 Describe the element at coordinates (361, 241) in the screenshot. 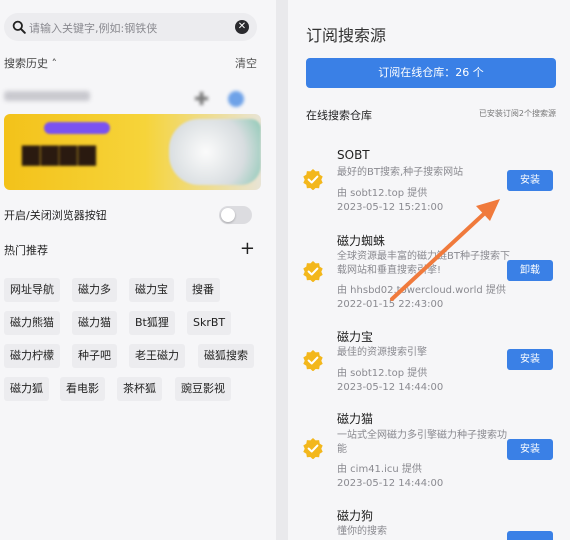

I see `source-name: 磁力蜘蛛` at that location.